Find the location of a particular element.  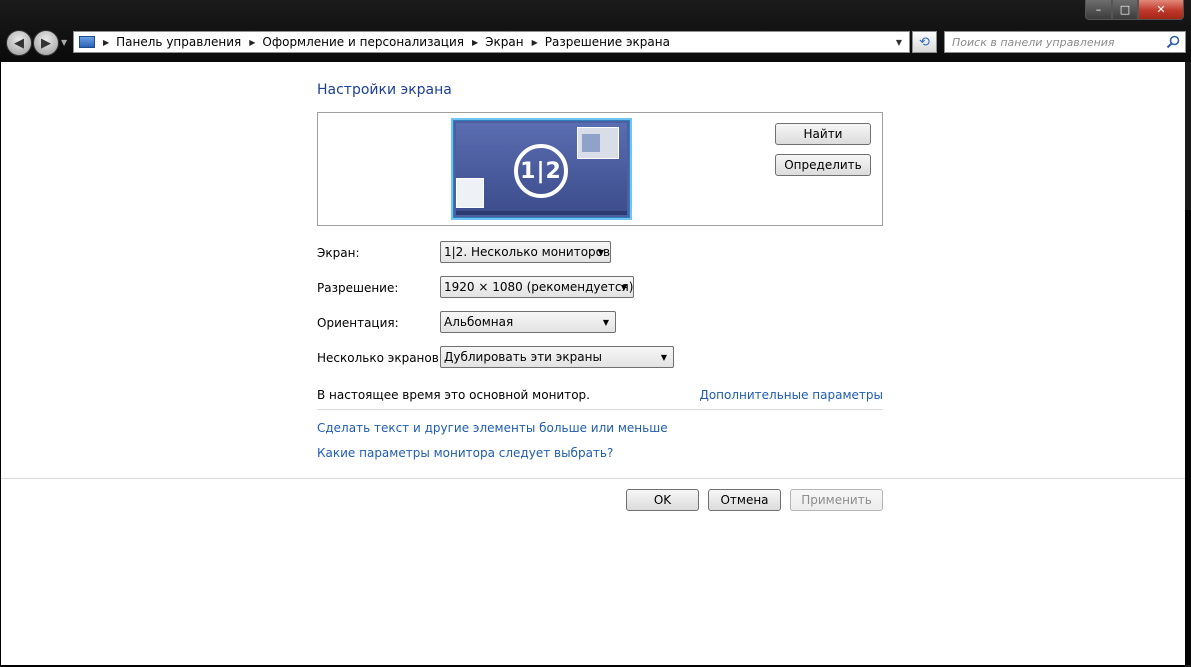

refresh-button: ⟲ is located at coordinates (924, 42).